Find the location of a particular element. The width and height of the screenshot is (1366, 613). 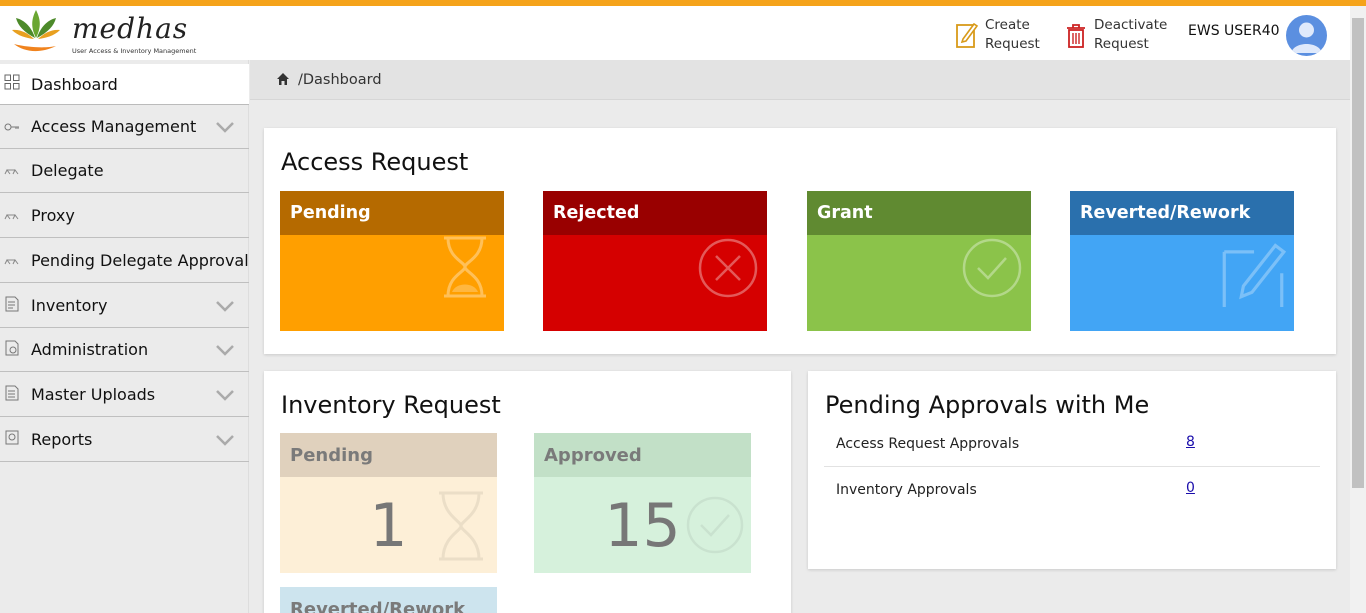

create-request-icon is located at coordinates (967, 35).